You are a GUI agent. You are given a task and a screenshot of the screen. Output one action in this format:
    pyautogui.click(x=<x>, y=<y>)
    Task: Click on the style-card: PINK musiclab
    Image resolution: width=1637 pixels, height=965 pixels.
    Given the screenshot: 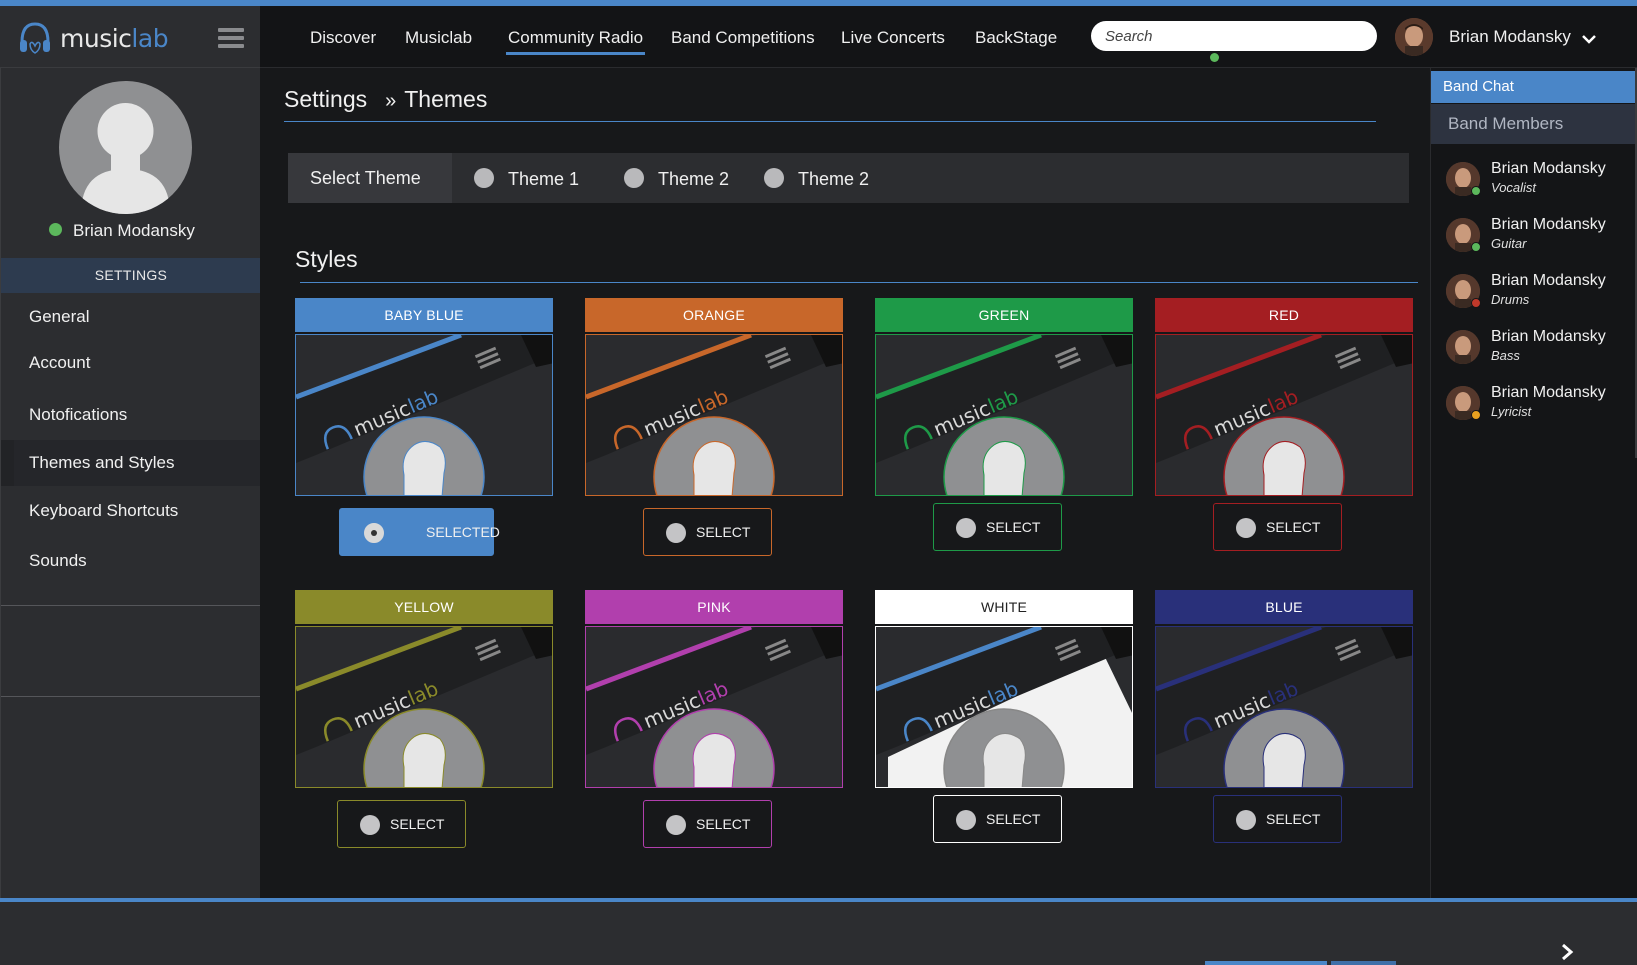 What is the action you would take?
    pyautogui.click(x=714, y=689)
    